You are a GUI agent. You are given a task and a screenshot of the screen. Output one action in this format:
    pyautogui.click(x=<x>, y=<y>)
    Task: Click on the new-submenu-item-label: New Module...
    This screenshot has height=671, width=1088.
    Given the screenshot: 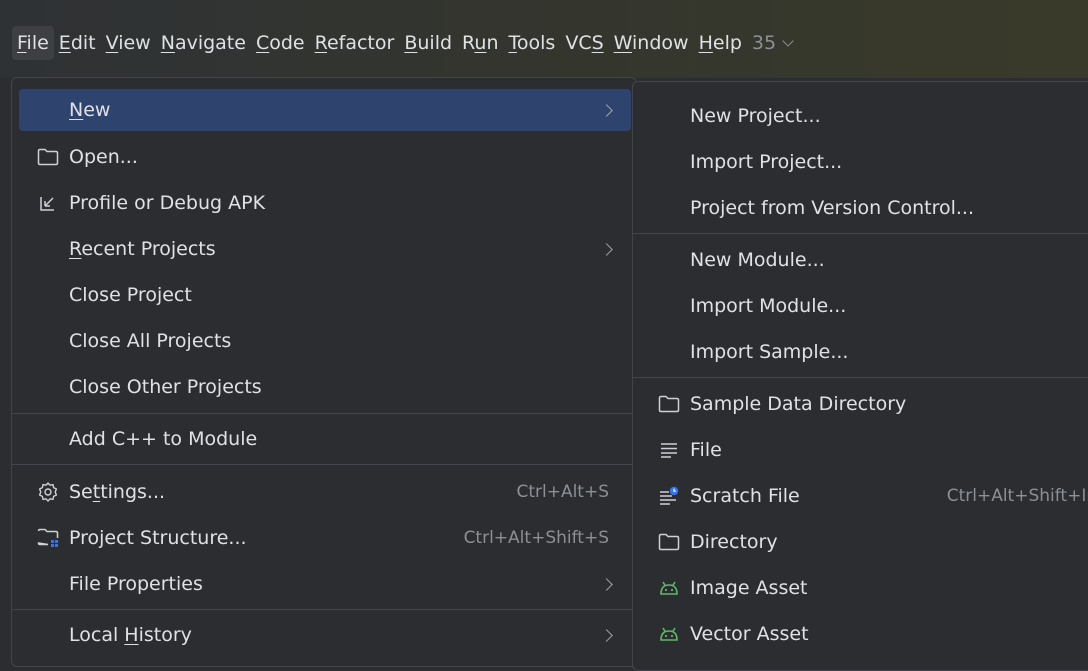 What is the action you would take?
    pyautogui.click(x=757, y=260)
    